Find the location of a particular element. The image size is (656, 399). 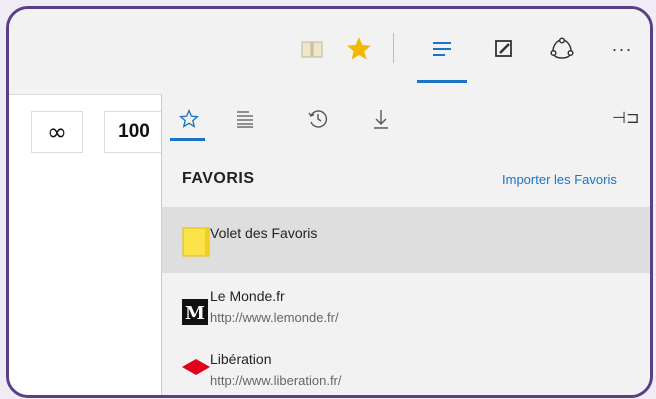

hub-icon is located at coordinates (442, 49).